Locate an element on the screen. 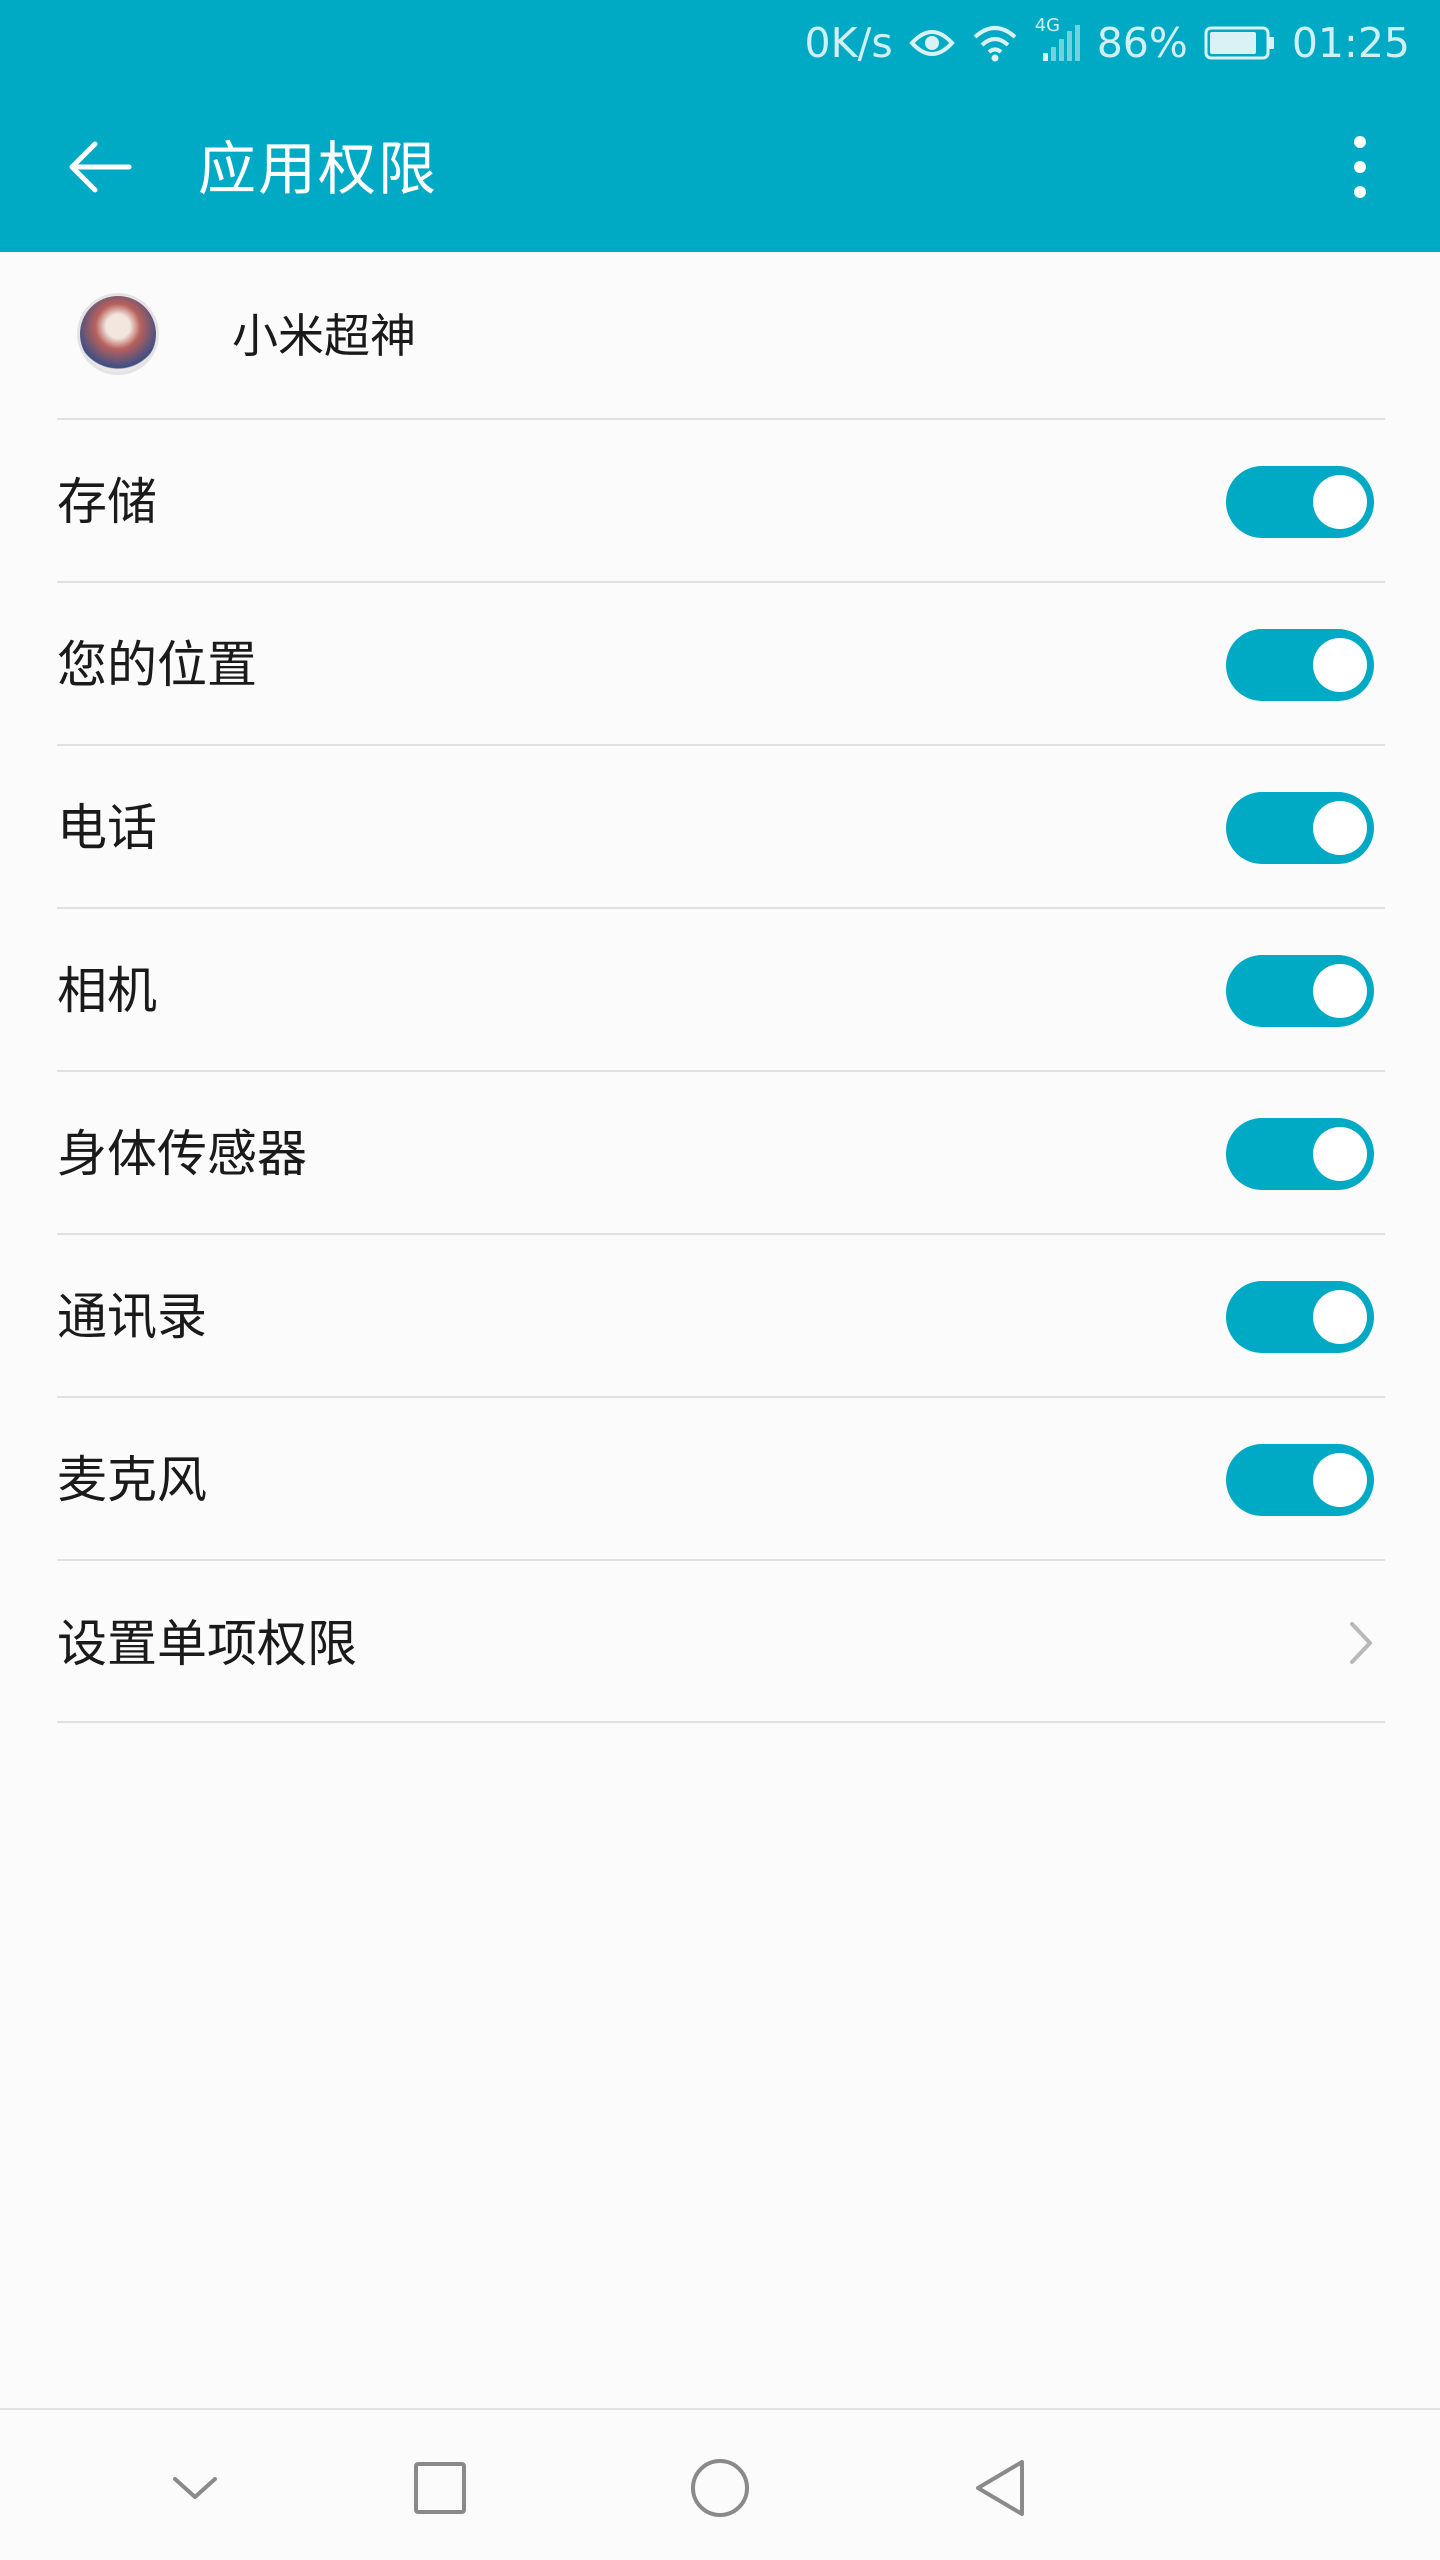  permission-label: 您的位置 is located at coordinates (157, 664).